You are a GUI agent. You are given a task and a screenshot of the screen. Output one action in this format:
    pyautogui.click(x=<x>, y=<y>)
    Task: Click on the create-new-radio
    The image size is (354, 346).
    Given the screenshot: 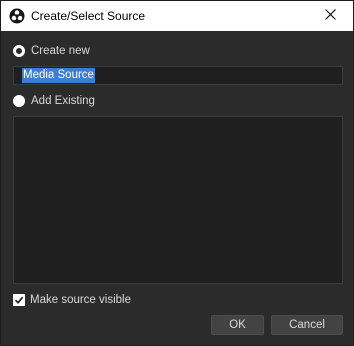 What is the action you would take?
    pyautogui.click(x=19, y=51)
    